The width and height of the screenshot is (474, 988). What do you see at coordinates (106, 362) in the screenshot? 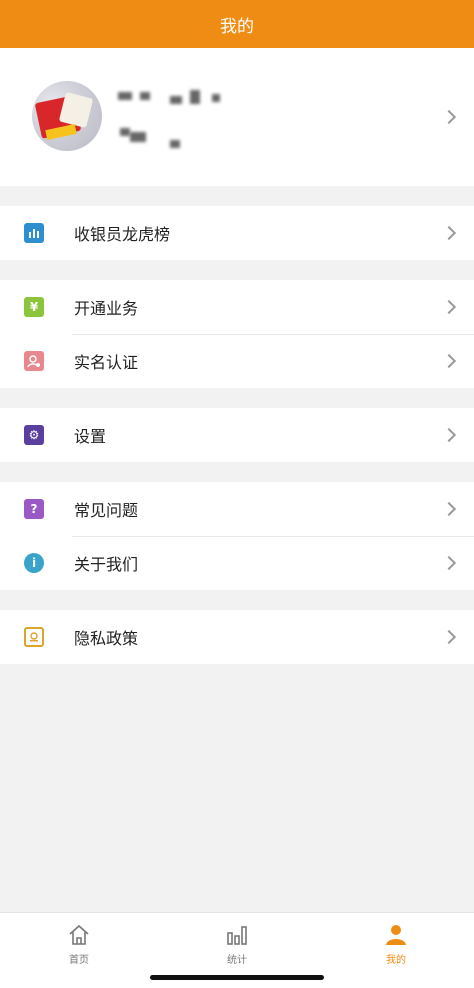
I see `menu-item-label: 实名认证` at bounding box center [106, 362].